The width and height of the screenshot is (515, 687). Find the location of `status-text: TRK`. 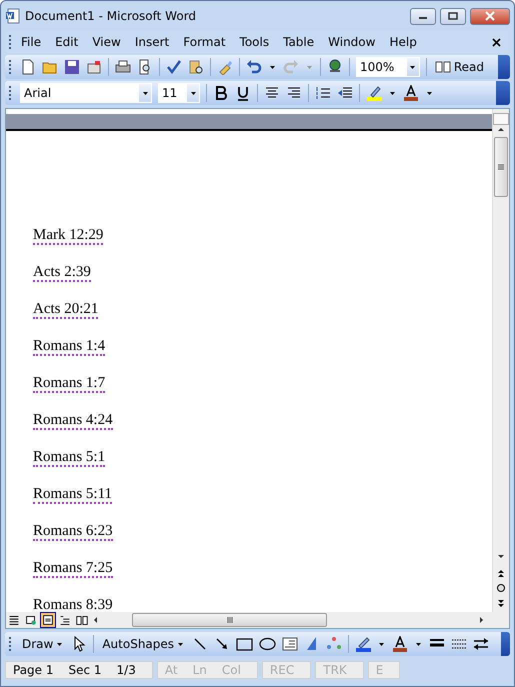

status-text: TRK is located at coordinates (335, 670).